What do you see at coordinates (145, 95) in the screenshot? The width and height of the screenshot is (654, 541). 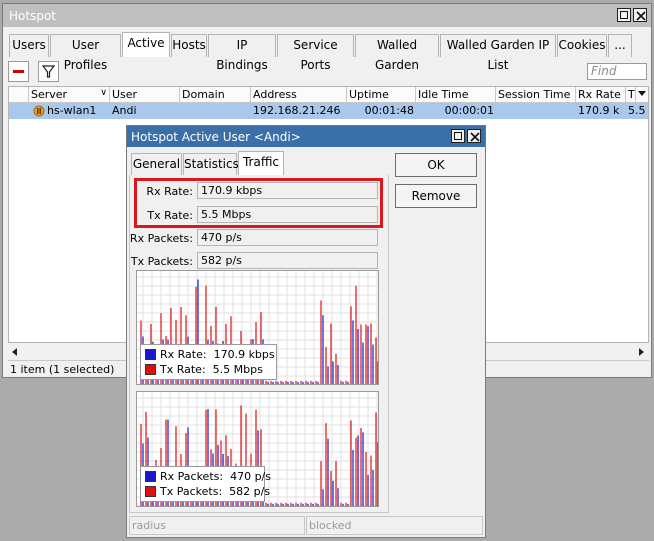 I see `column-header-user: User` at bounding box center [145, 95].